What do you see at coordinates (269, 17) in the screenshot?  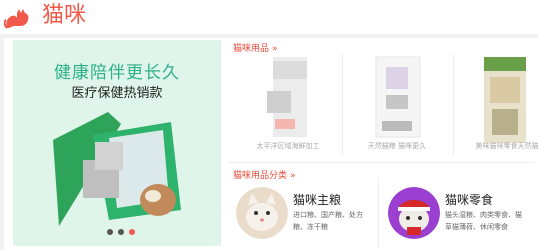 I see `header-bar: 猫咪` at bounding box center [269, 17].